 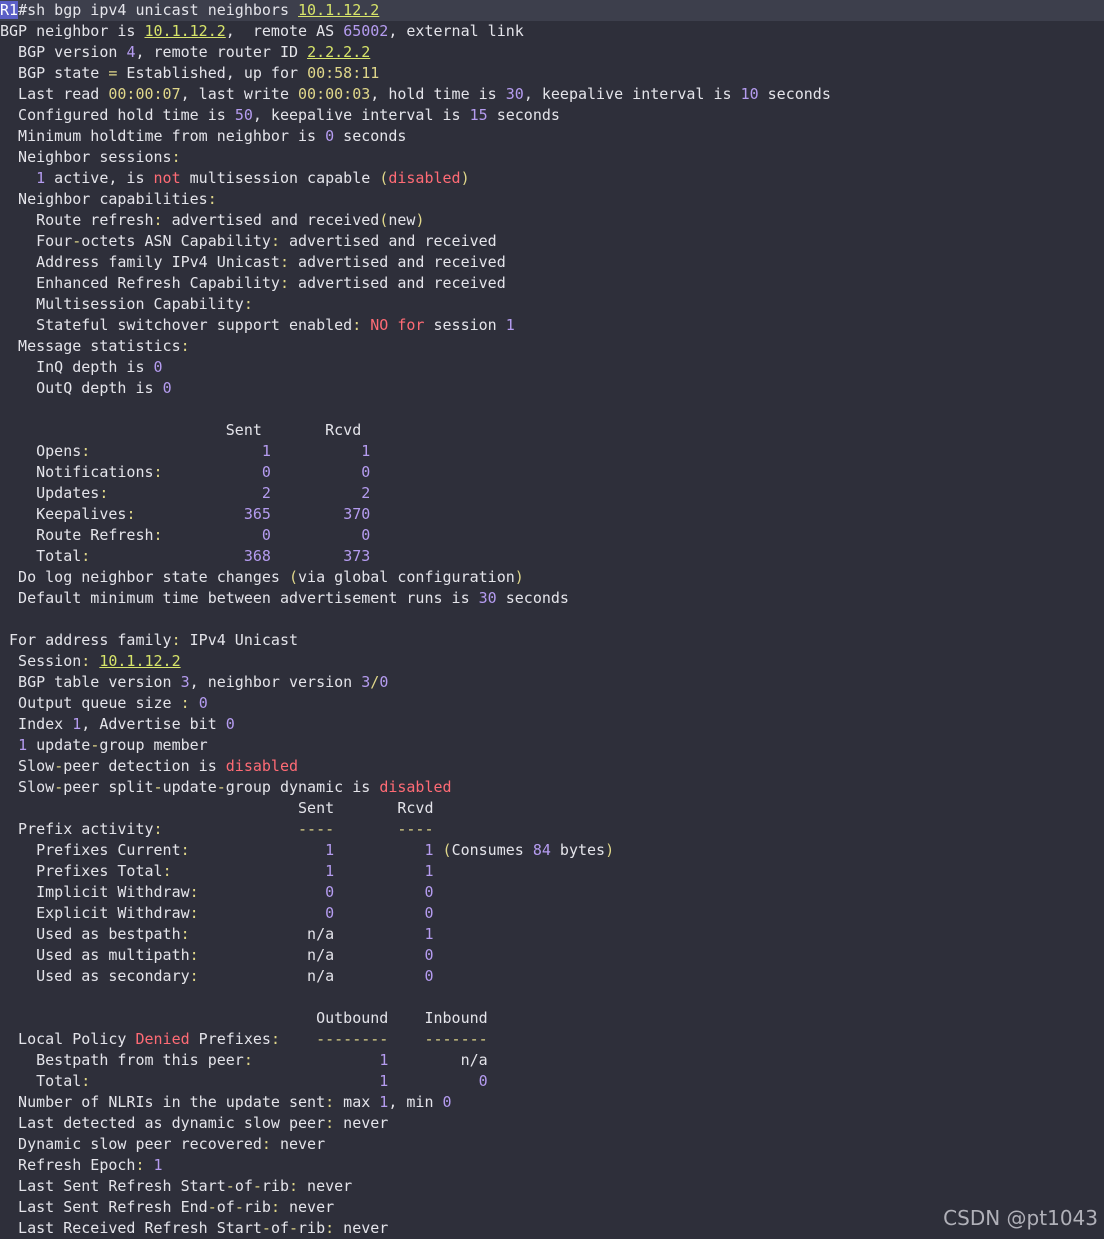 What do you see at coordinates (176, 325) in the screenshot?
I see `terminal-token: Stateful switchover support enabled` at bounding box center [176, 325].